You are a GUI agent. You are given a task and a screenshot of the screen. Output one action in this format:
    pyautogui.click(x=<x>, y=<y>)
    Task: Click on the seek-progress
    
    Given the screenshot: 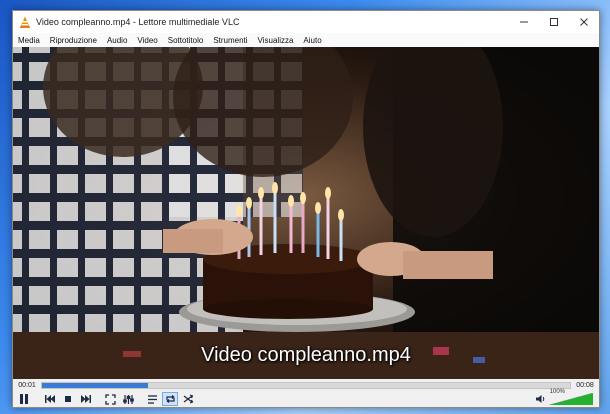 What is the action you would take?
    pyautogui.click(x=95, y=385)
    